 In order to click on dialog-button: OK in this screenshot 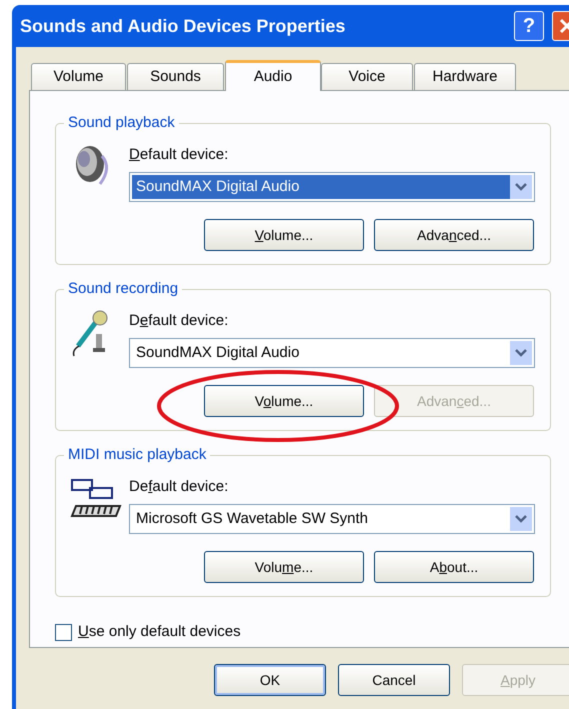, I will do `click(270, 680)`.